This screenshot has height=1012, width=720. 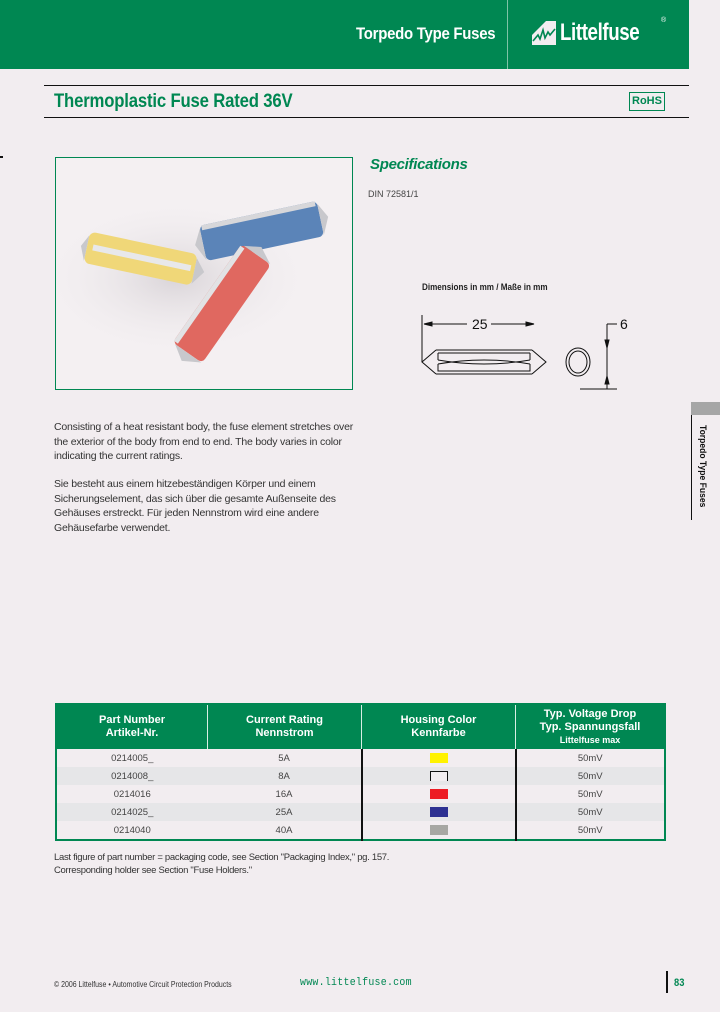 I want to click on product-photo, so click(x=194, y=273).